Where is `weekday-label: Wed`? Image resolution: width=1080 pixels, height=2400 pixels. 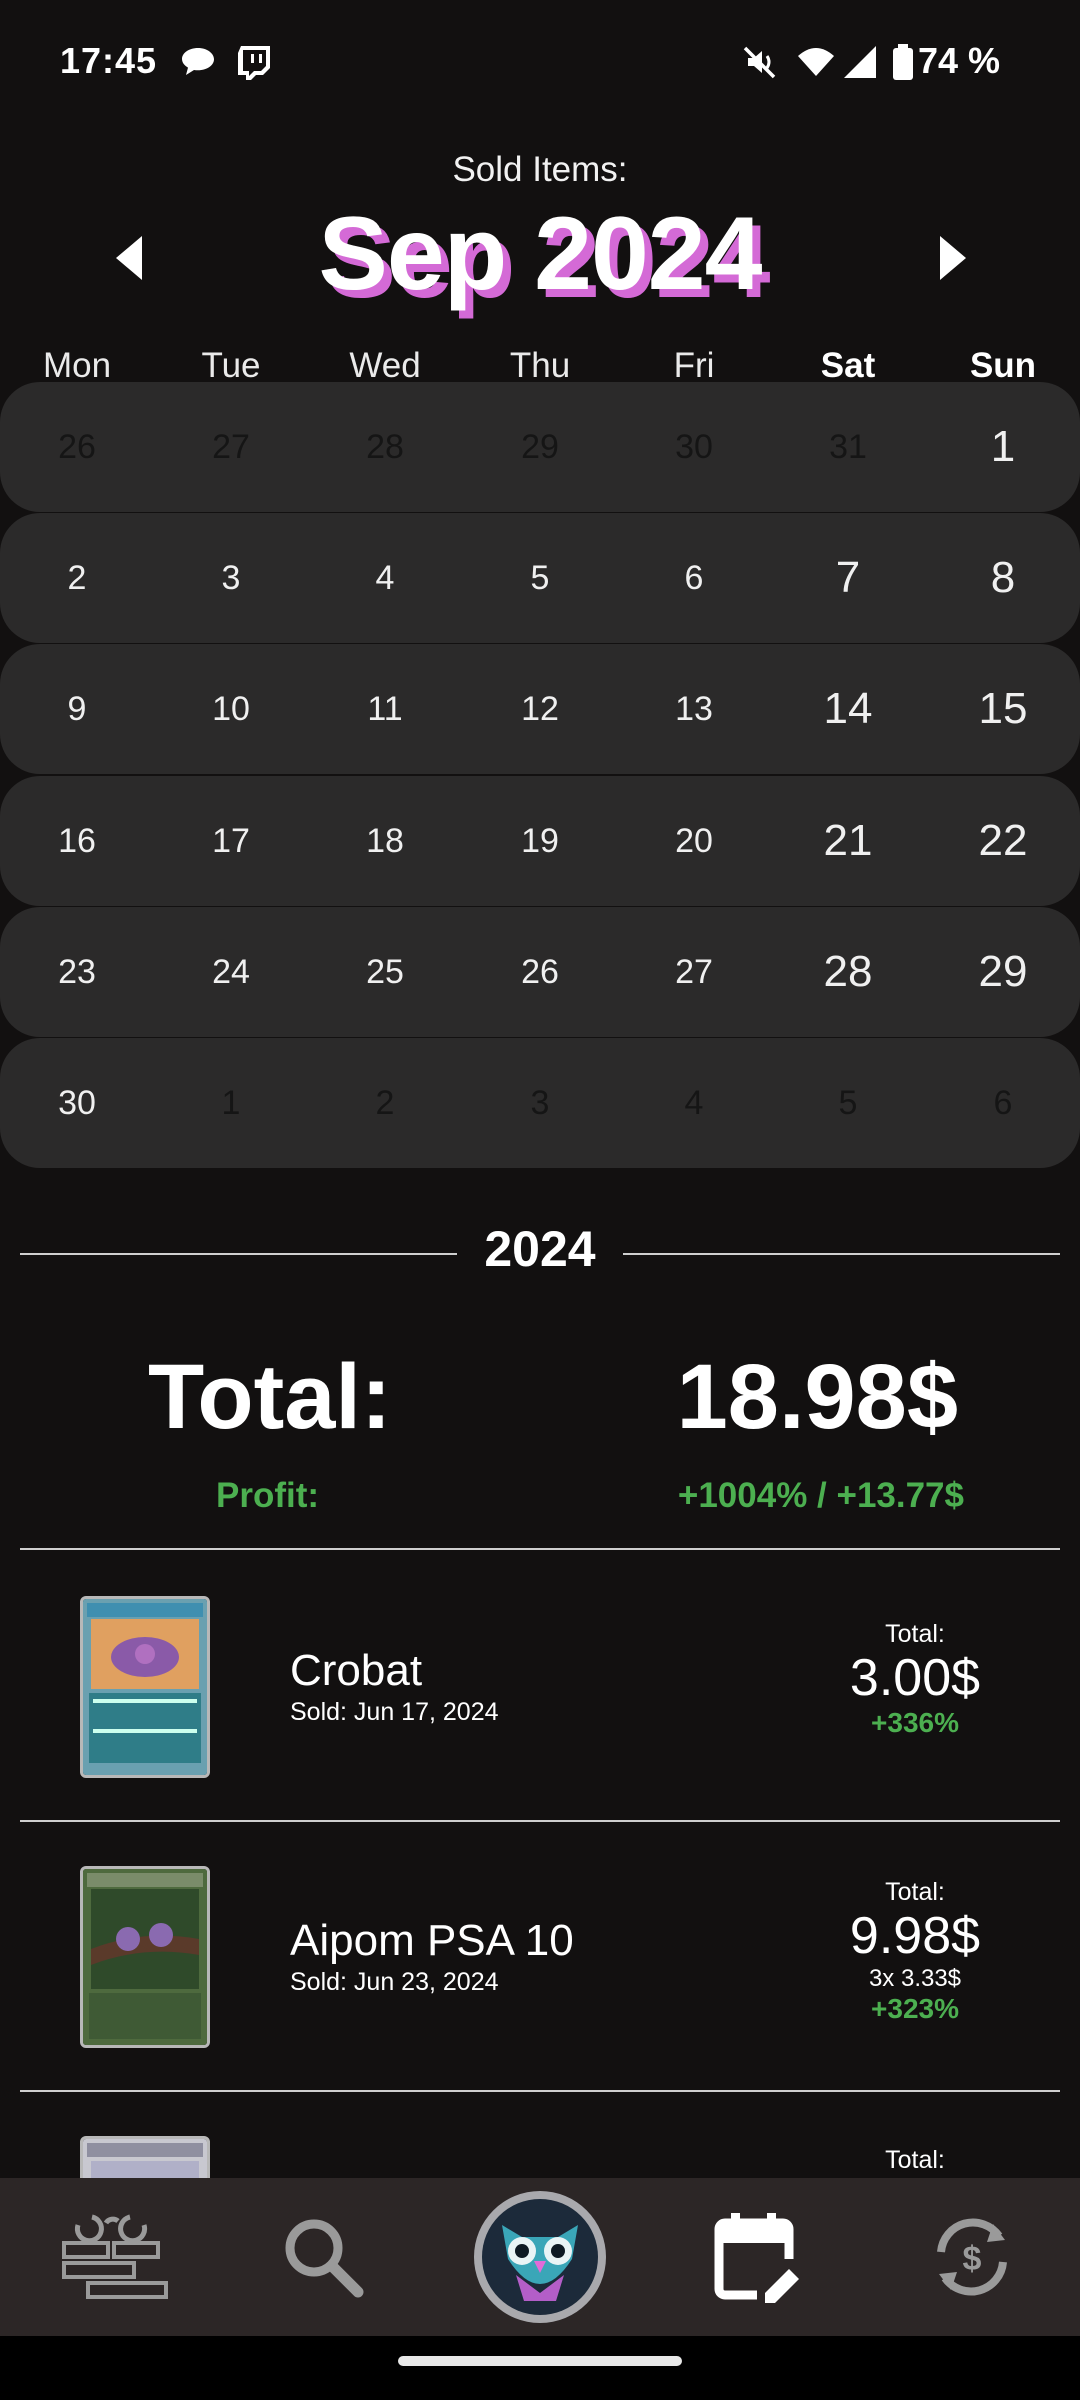
weekday-label: Wed is located at coordinates (385, 365).